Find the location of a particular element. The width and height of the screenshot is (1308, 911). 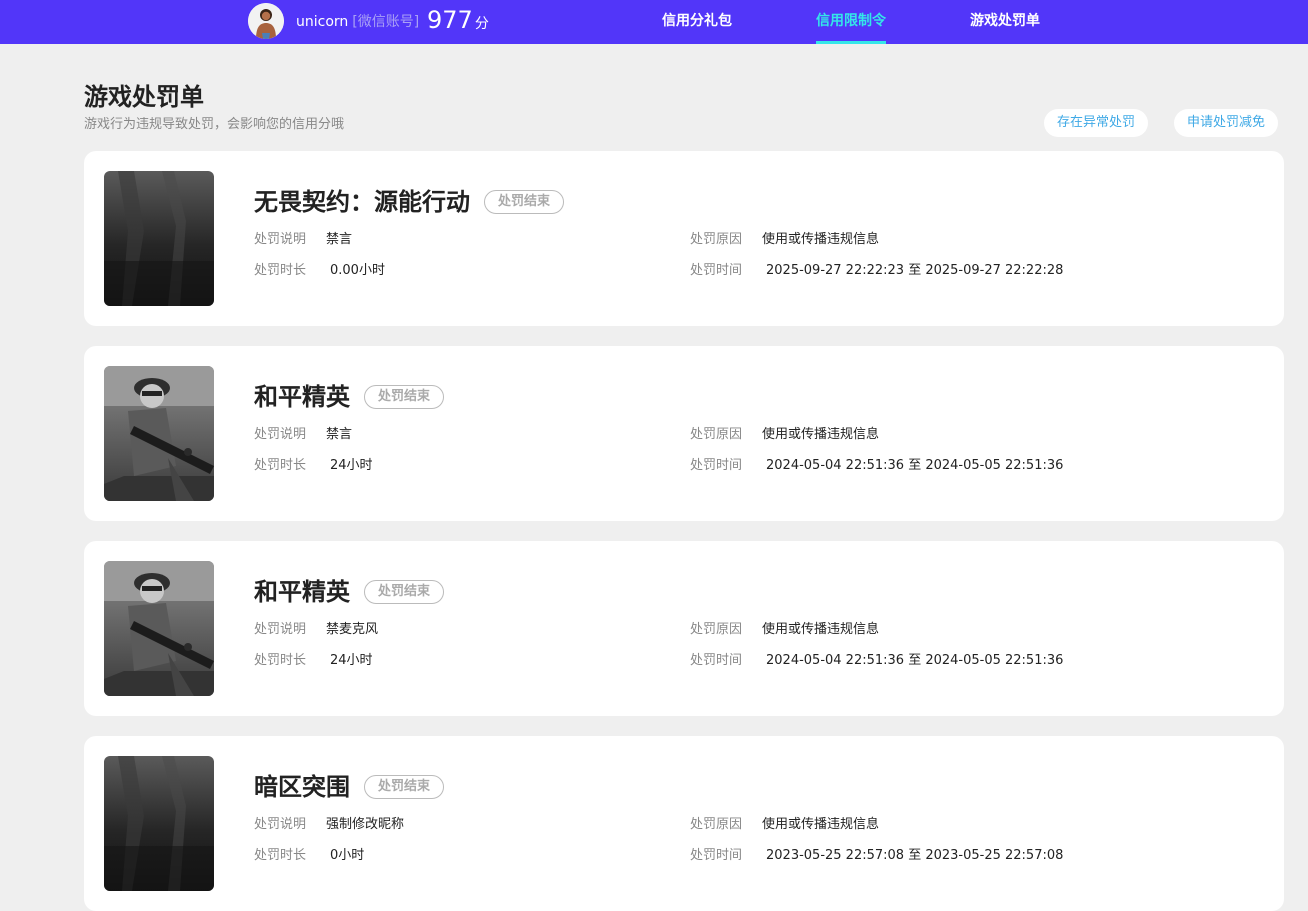

score-unit: 分 is located at coordinates (481, 24).